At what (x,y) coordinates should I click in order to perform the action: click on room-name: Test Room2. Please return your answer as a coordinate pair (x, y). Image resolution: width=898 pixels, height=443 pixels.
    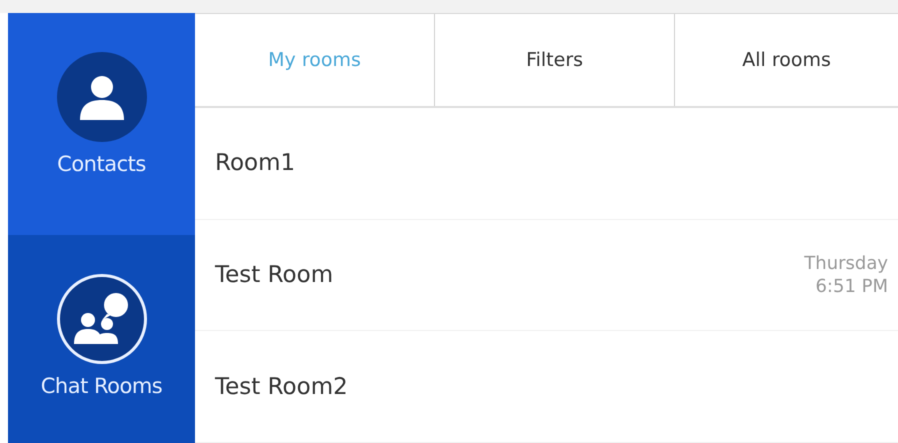
    Looking at the image, I should click on (281, 387).